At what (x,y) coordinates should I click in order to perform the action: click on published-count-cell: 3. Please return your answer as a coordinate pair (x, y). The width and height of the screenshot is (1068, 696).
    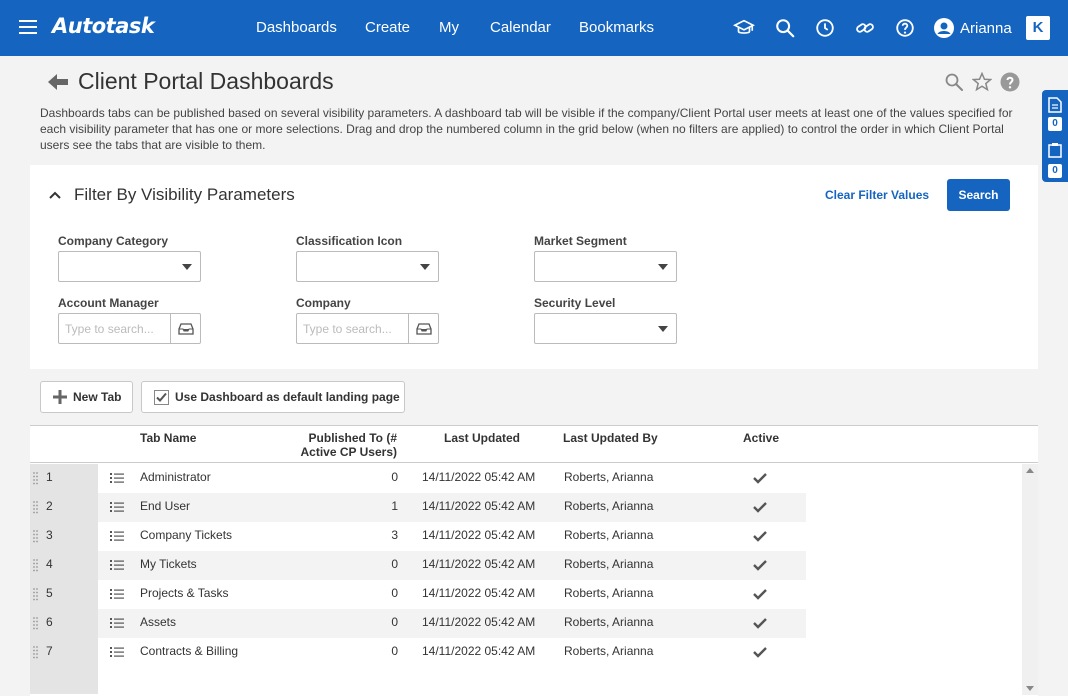
    Looking at the image, I should click on (394, 535).